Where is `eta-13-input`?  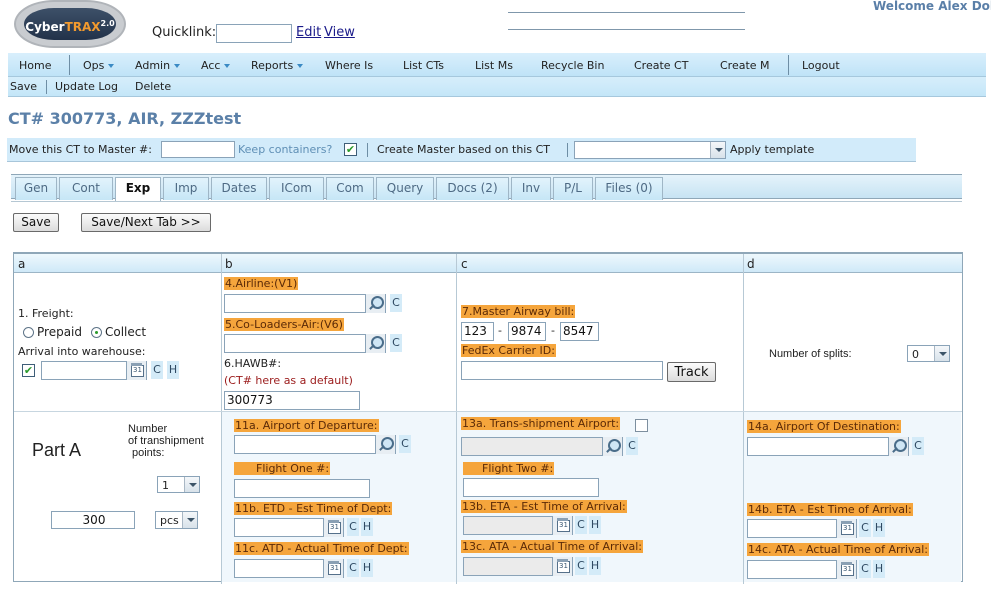 eta-13-input is located at coordinates (518, 525).